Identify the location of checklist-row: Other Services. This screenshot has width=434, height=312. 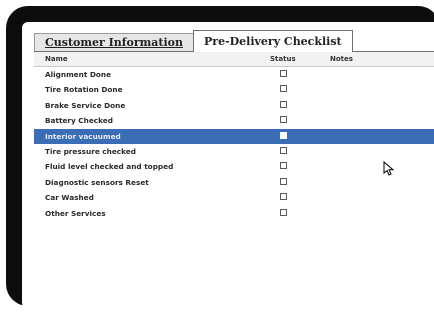
(234, 213).